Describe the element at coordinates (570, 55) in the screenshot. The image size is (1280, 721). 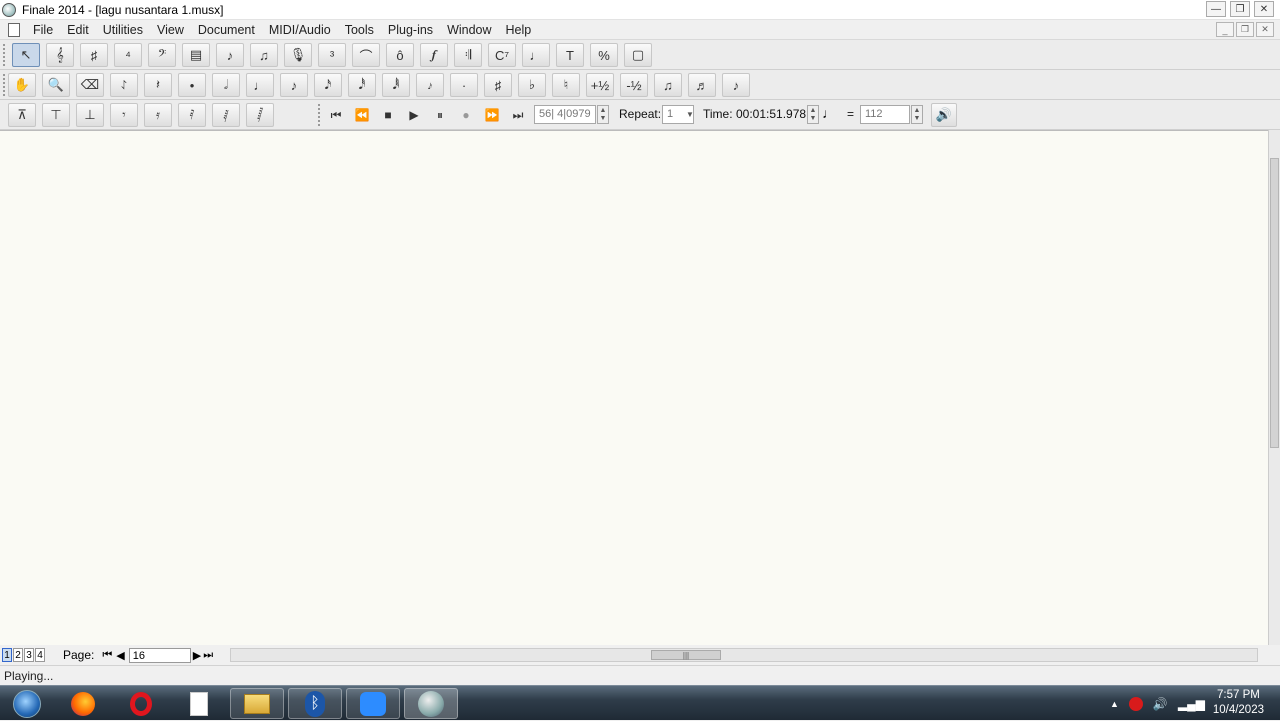
I see `text-tool-icon: T` at that location.